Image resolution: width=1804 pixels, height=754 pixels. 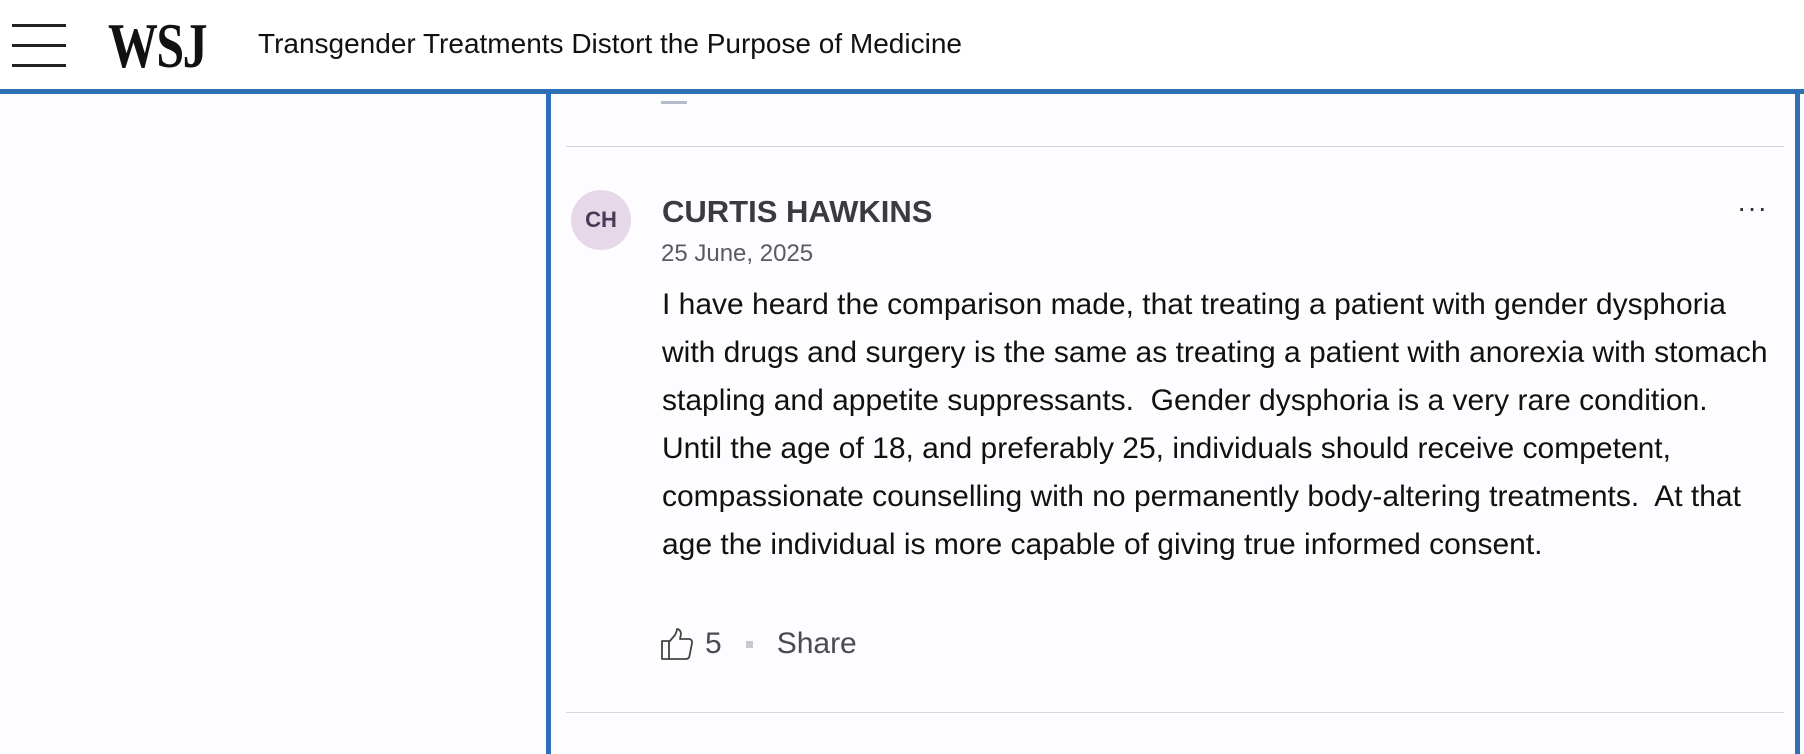 What do you see at coordinates (713, 643) in the screenshot?
I see `like-count: 5` at bounding box center [713, 643].